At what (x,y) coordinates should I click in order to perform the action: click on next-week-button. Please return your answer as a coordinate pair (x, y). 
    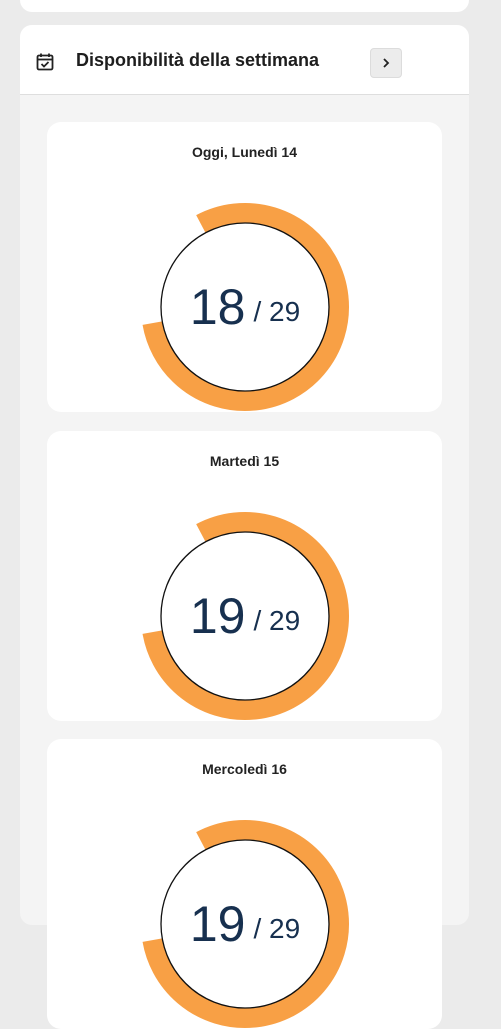
    Looking at the image, I should click on (386, 63).